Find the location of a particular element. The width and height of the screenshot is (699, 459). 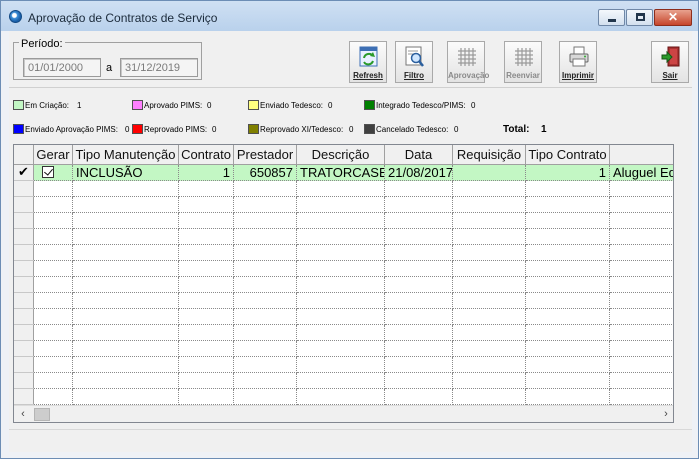

prestador-cell: 650857 is located at coordinates (265, 173).